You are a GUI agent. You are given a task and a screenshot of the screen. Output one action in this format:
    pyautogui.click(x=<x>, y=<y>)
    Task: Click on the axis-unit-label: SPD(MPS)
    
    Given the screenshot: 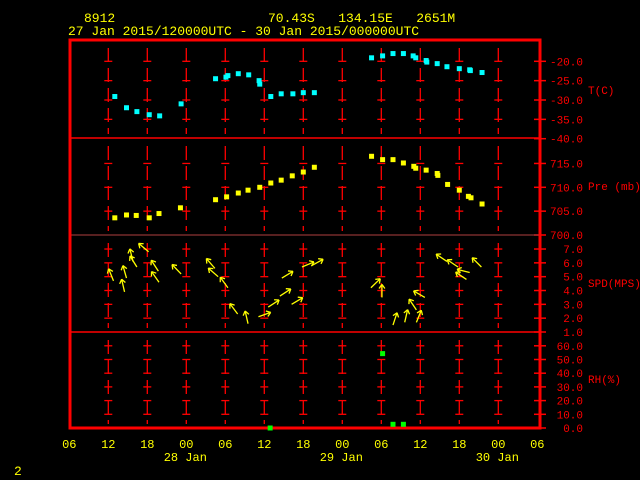 What is the action you would take?
    pyautogui.click(x=614, y=285)
    